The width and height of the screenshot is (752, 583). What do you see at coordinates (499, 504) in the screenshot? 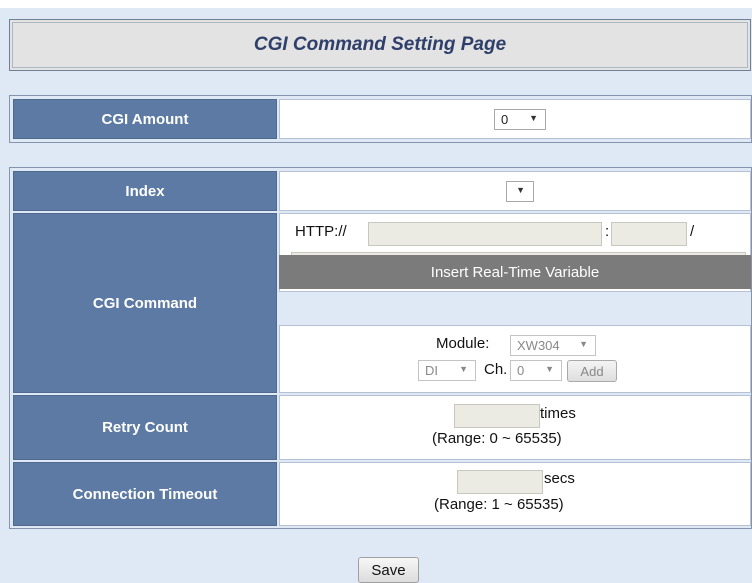
I see `connection-timeout-range: (Range: 1 ~ 65535)` at bounding box center [499, 504].